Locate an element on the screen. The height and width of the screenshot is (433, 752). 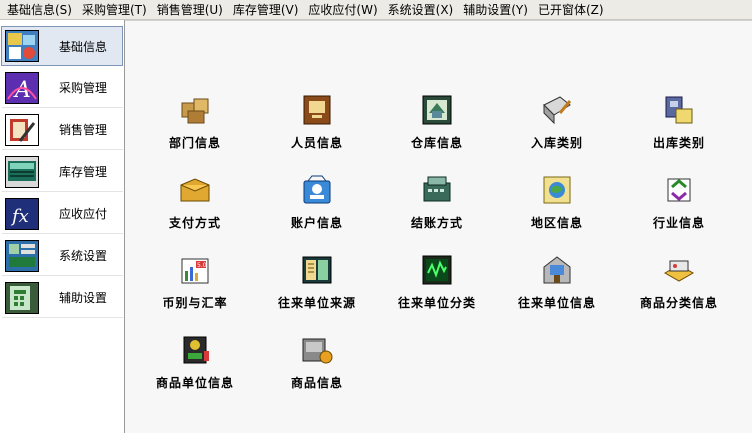
industry-icon is located at coordinates (679, 190).